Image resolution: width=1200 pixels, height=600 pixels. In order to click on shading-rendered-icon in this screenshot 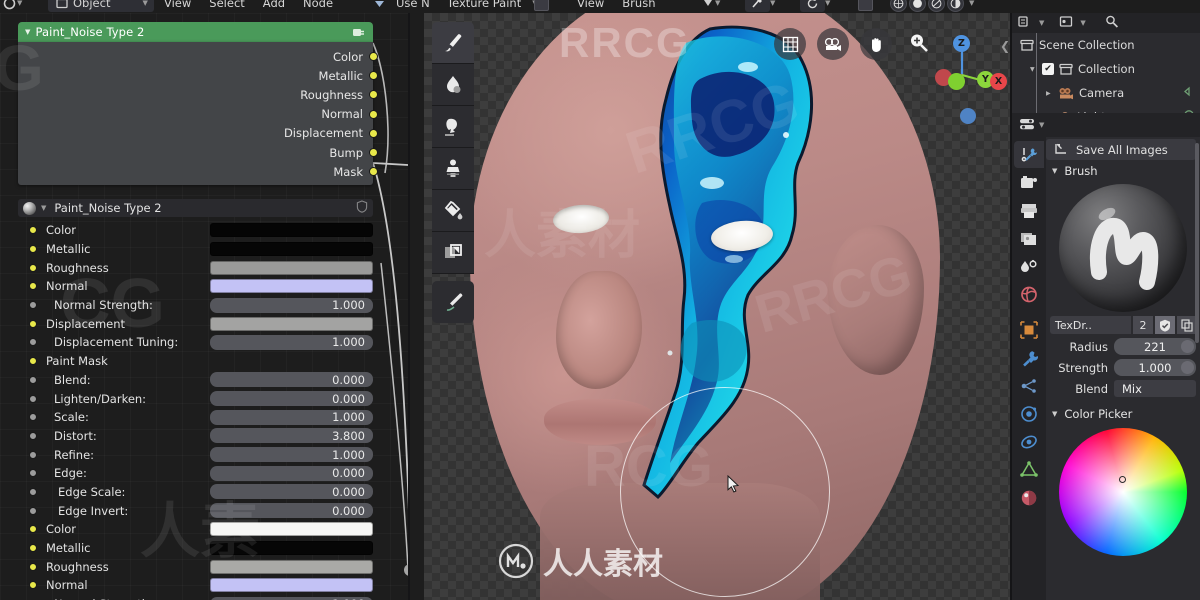, I will do `click(955, 6)`.